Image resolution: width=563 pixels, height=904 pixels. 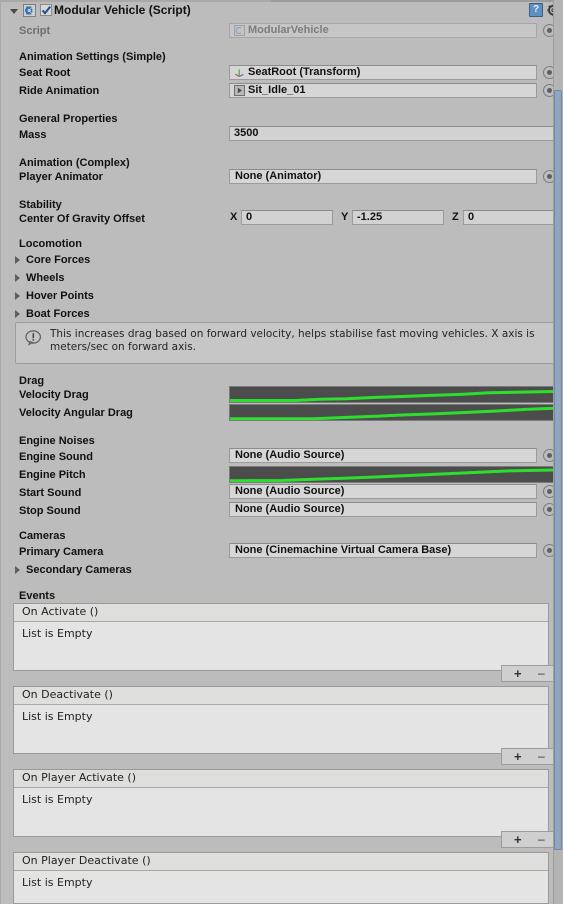 I want to click on script-field: ModularVehicle, so click(x=383, y=30).